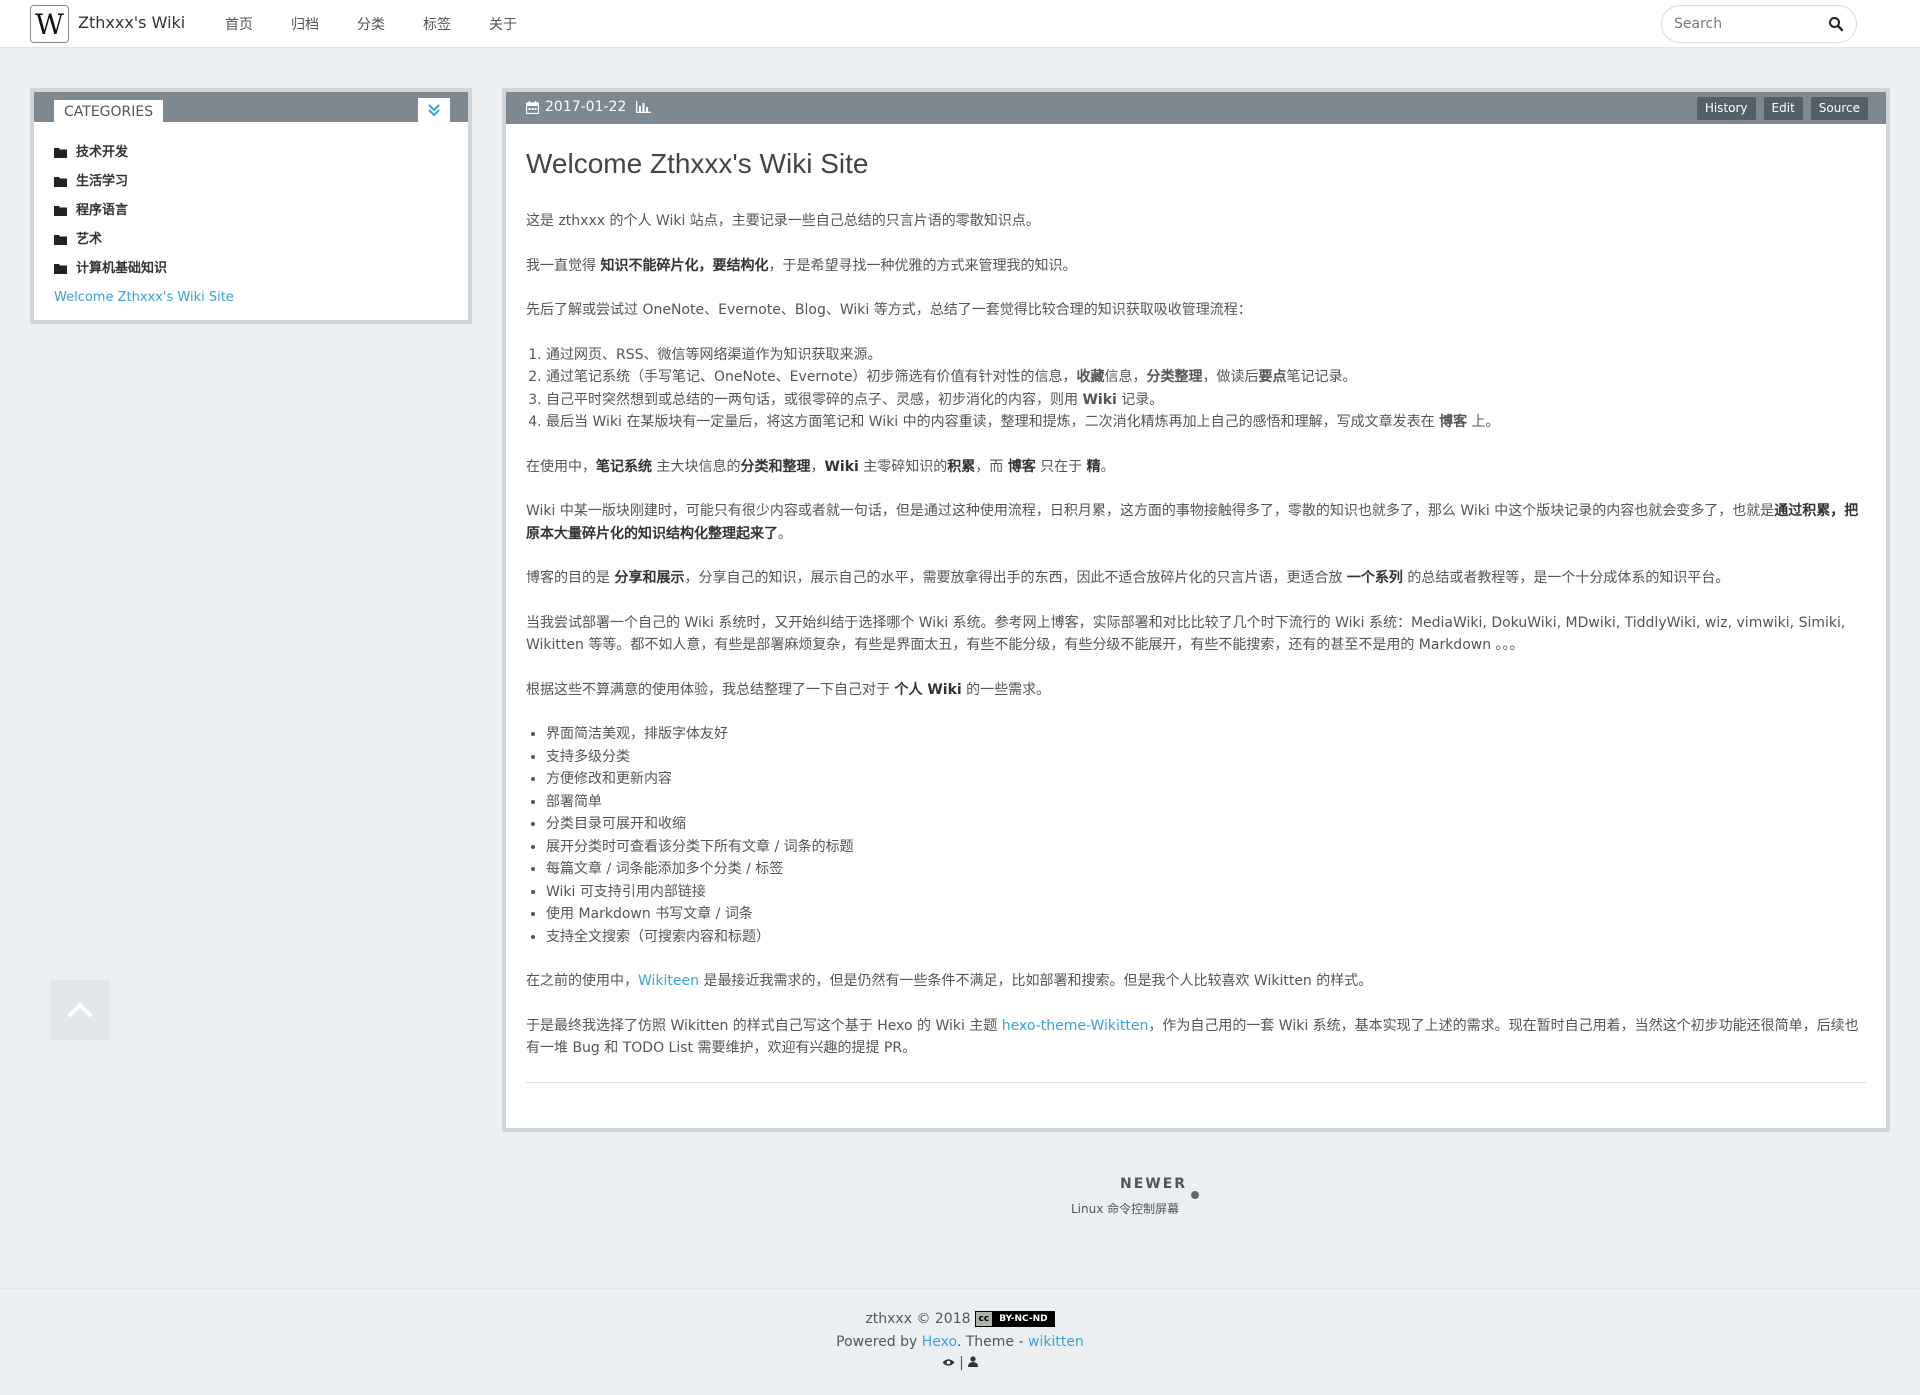  Describe the element at coordinates (251, 181) in the screenshot. I see `category-item: 生活学习` at that location.